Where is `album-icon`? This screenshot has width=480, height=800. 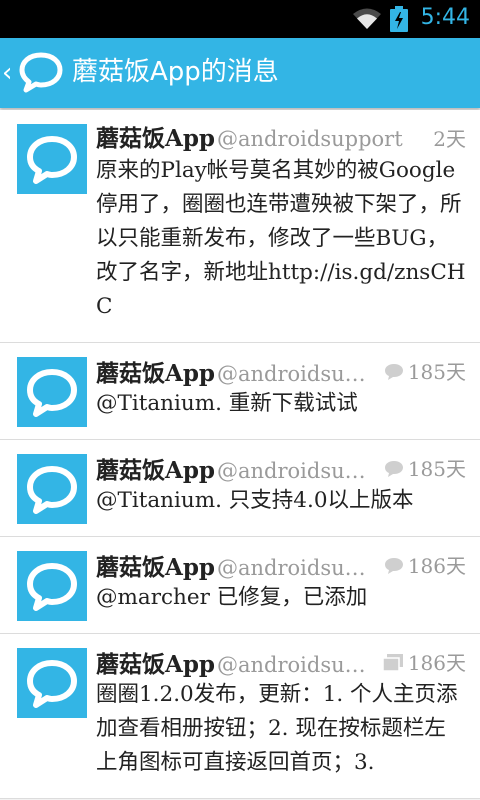
album-icon is located at coordinates (393, 663).